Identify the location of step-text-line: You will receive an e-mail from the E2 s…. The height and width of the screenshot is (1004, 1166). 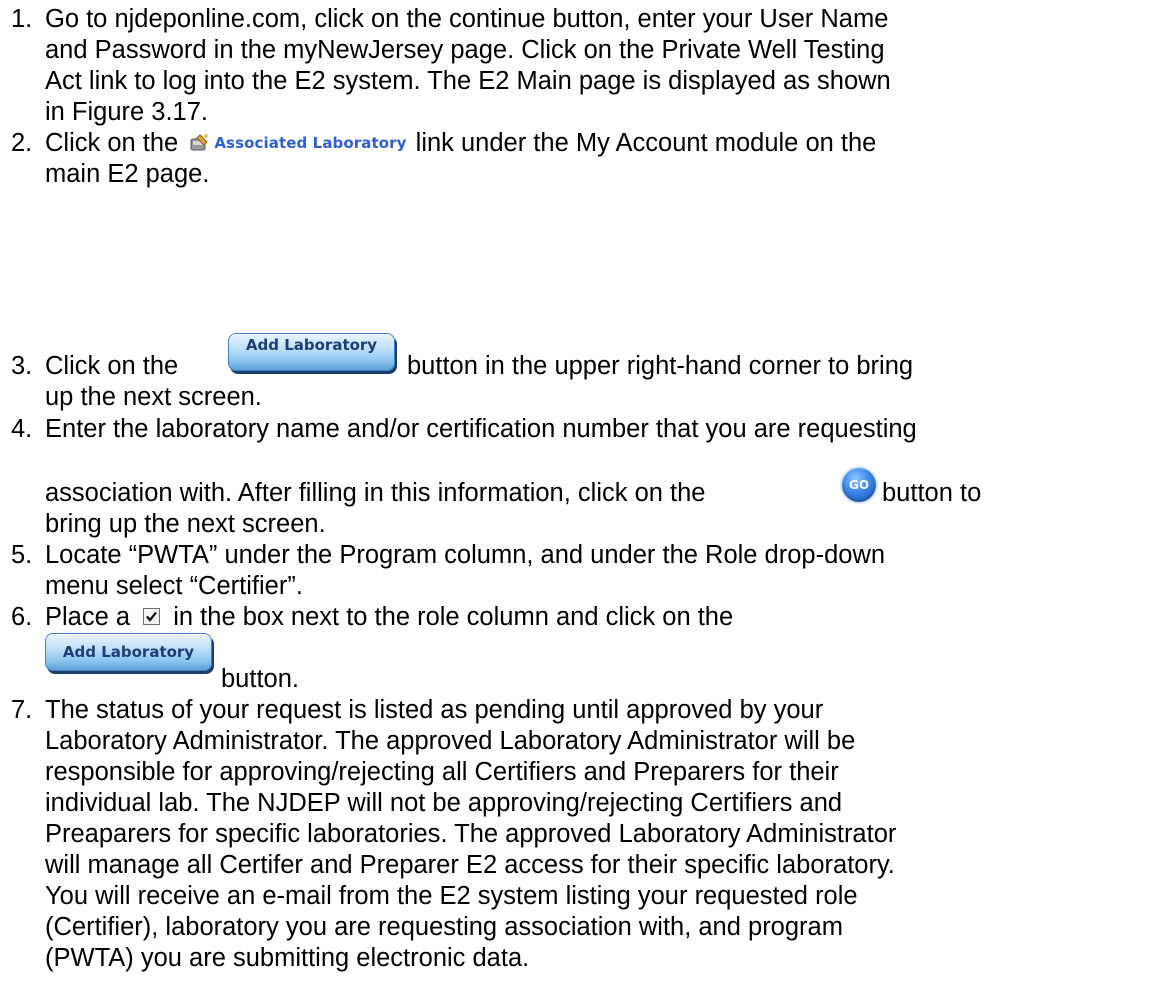
(451, 896).